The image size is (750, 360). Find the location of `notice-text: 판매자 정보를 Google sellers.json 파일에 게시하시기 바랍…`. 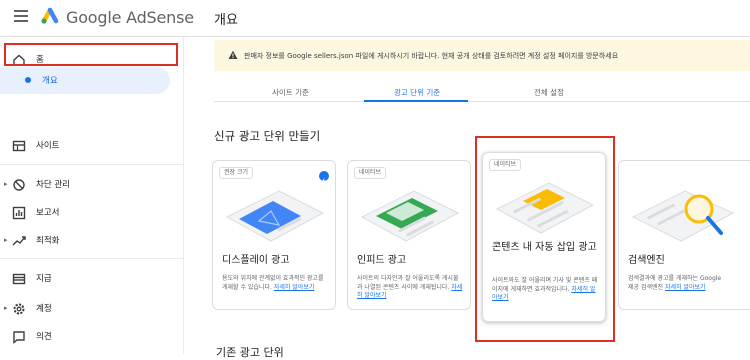

notice-text: 판매자 정보를 Google sellers.json 파일에 게시하시기 바랍… is located at coordinates (431, 56).